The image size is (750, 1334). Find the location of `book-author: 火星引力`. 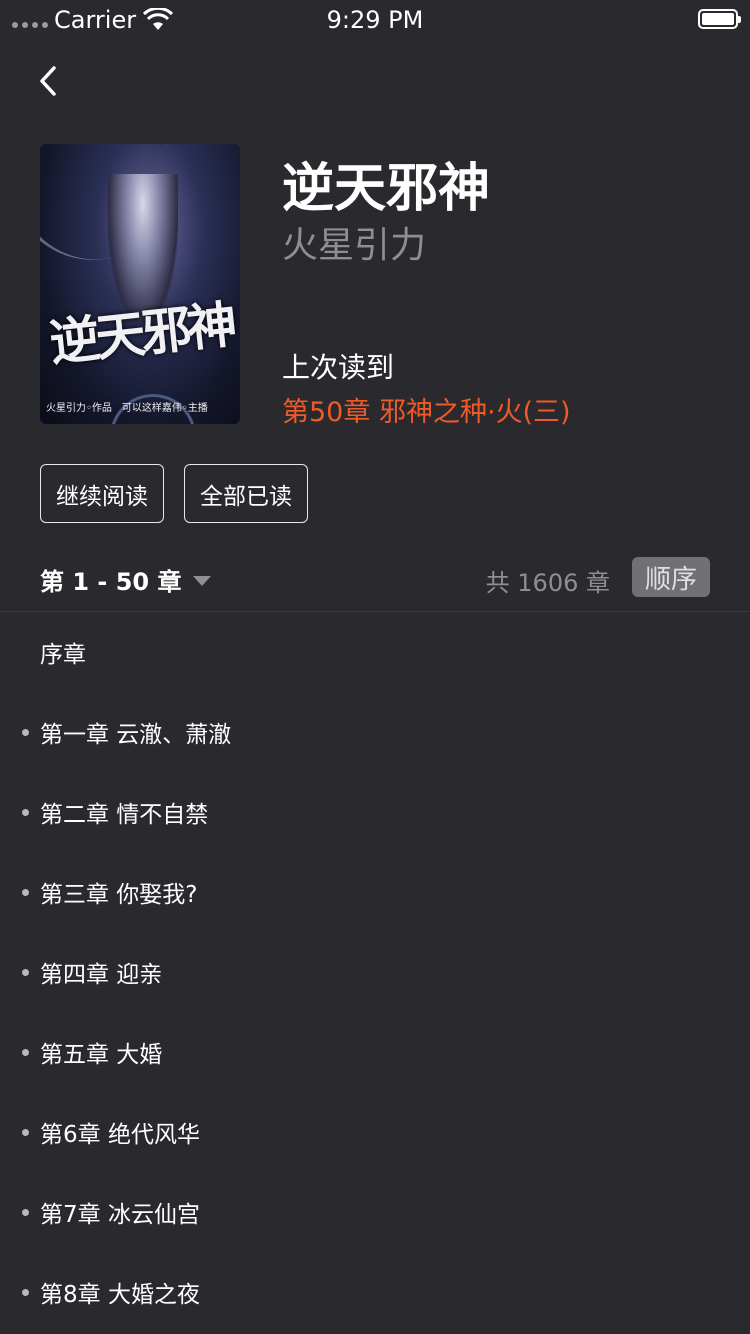

book-author: 火星引力 is located at coordinates (354, 245).